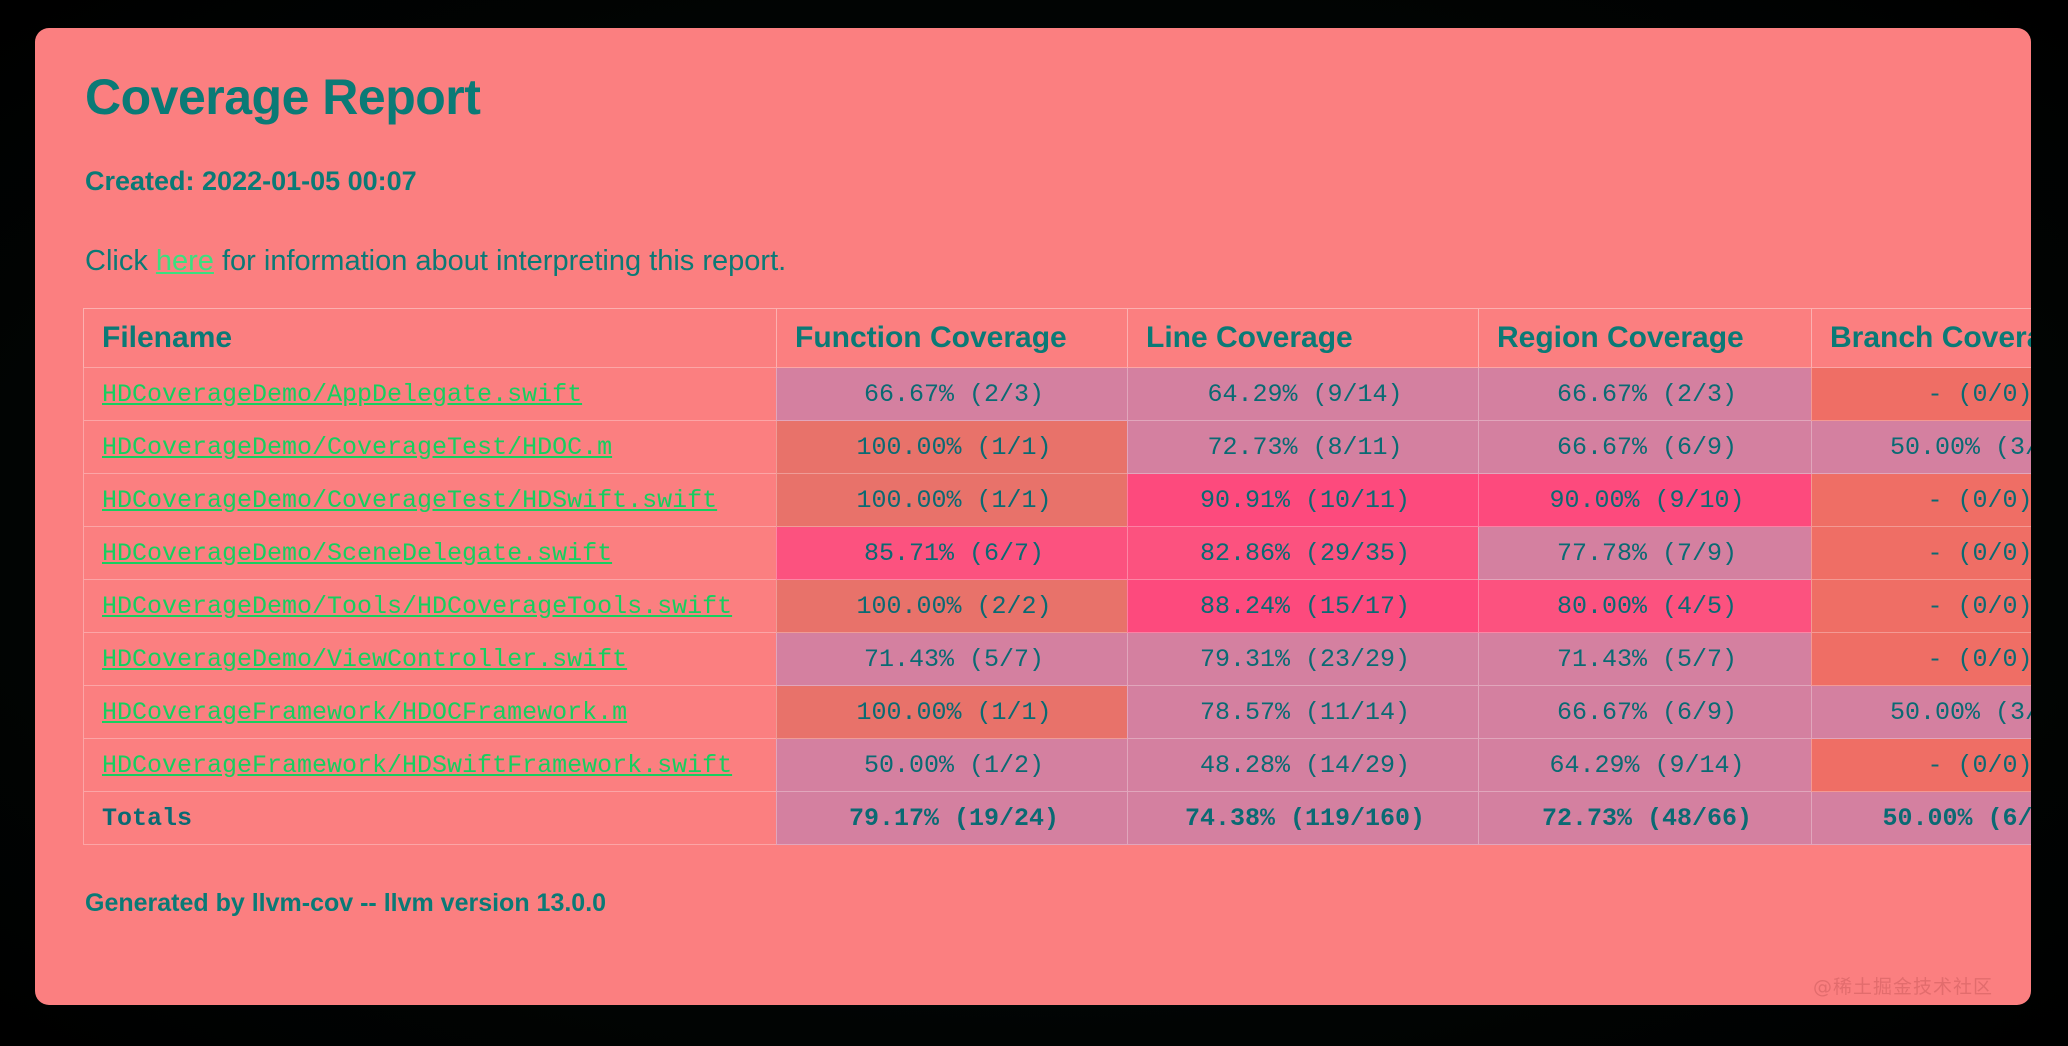  I want to click on file-link: HDCoverageFramework/HDOCFramework.m, so click(364, 712).